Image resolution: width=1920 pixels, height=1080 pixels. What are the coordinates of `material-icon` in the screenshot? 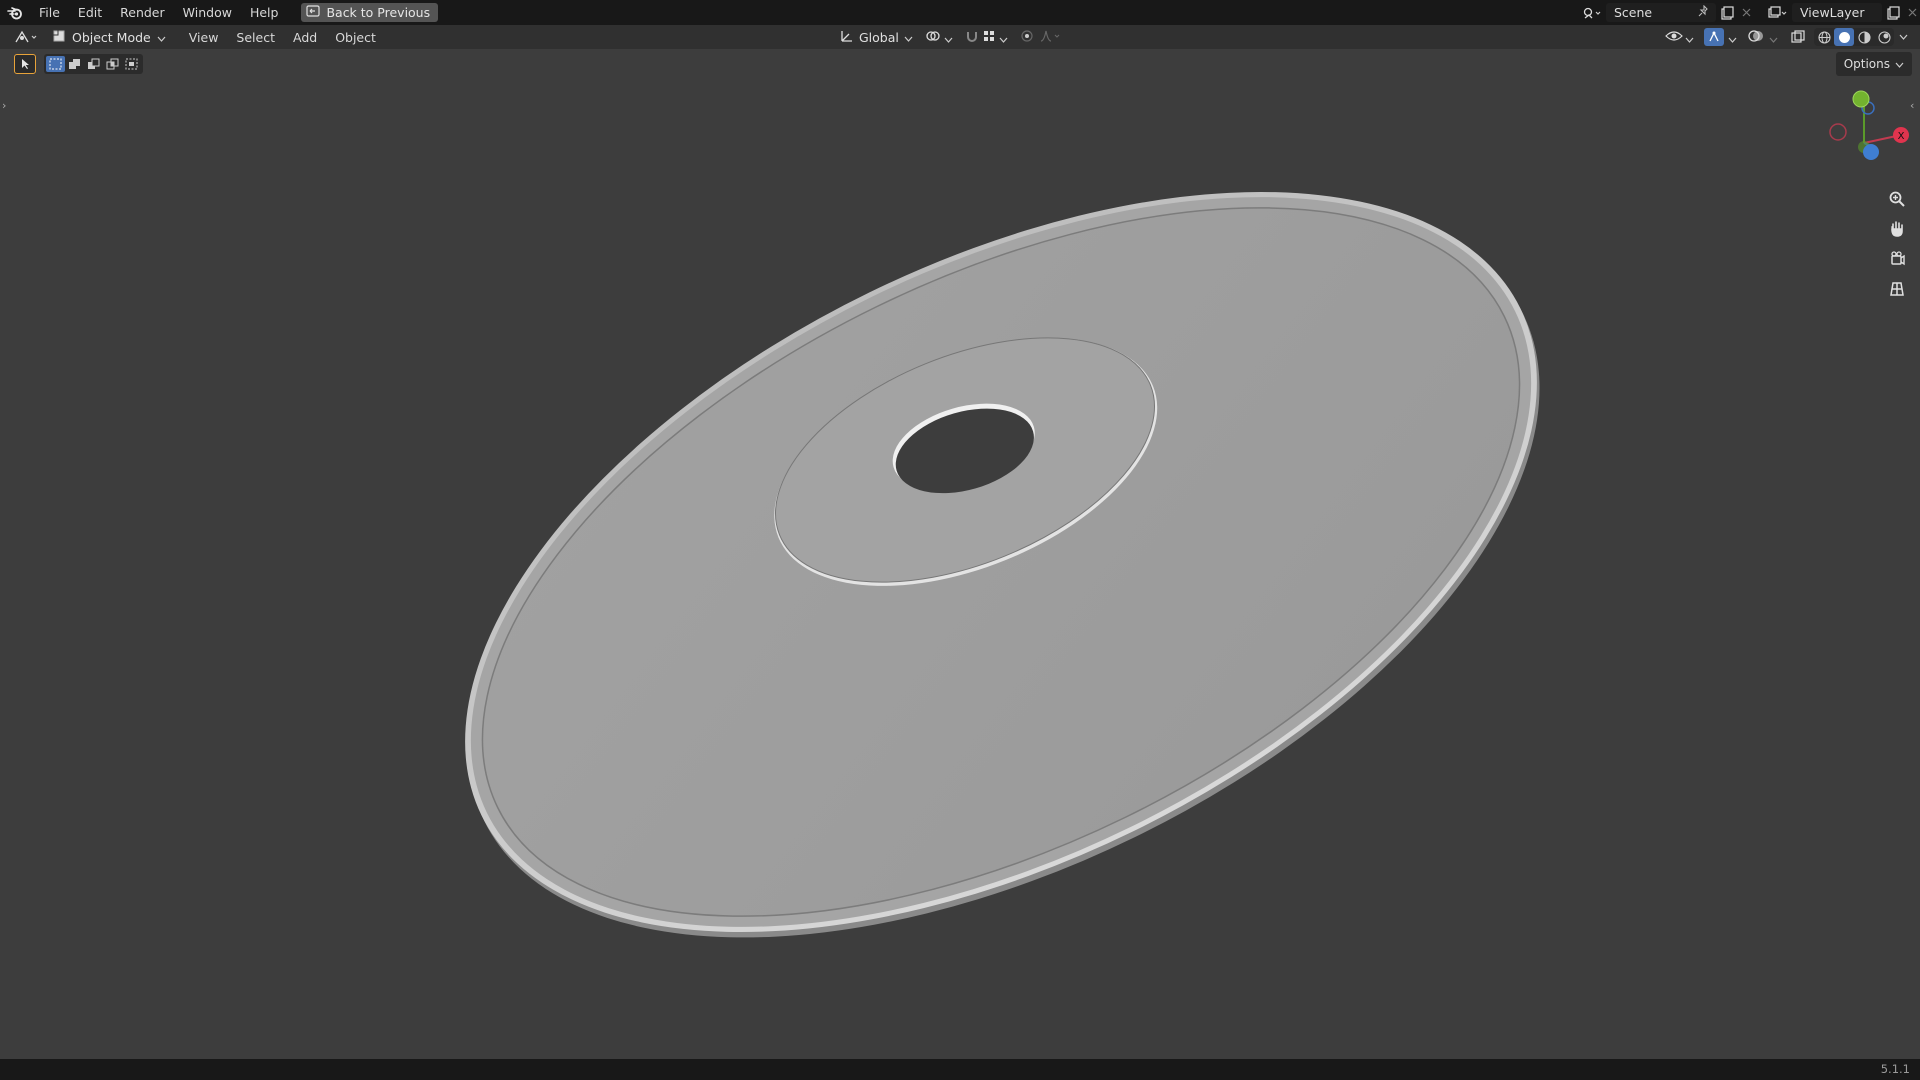 It's located at (1864, 37).